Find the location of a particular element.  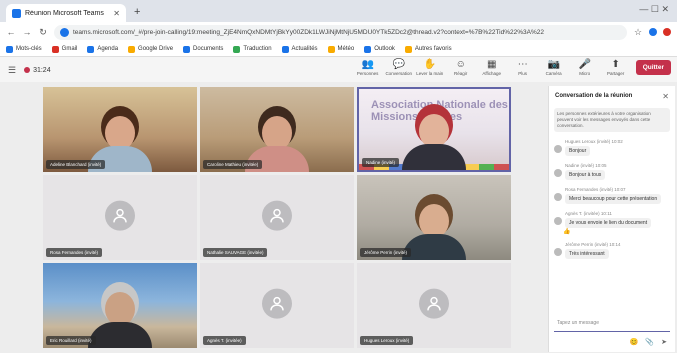

toolbar-button: 👥 Personnes is located at coordinates (368, 67).